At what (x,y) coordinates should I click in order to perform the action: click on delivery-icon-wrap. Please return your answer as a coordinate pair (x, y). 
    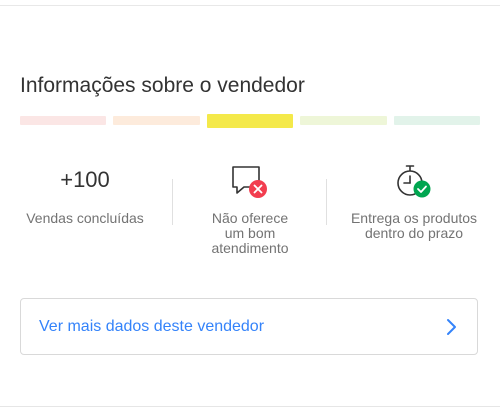
    Looking at the image, I should click on (414, 179).